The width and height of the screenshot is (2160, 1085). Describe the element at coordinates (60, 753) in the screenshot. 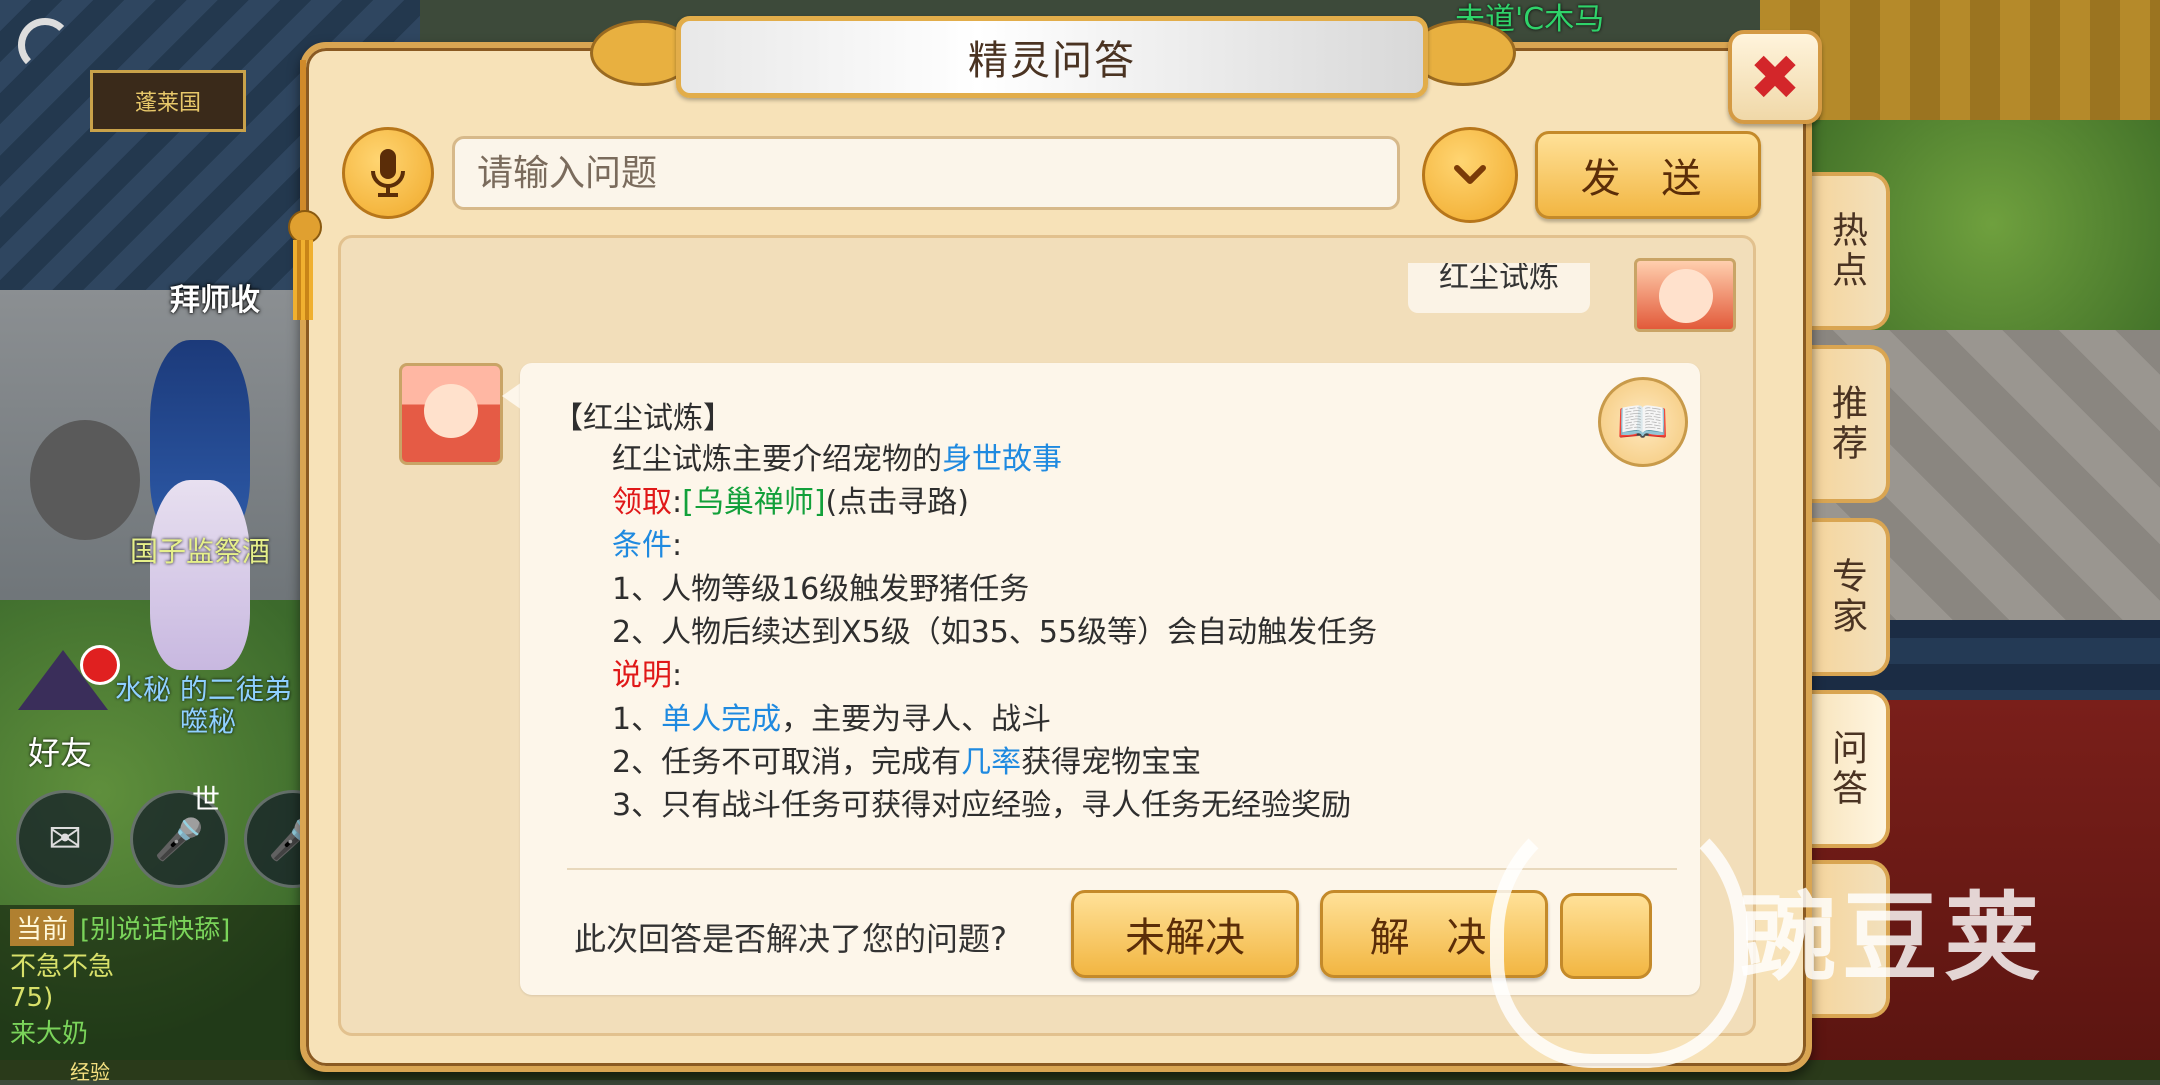

I see `friend-label: 好友` at that location.